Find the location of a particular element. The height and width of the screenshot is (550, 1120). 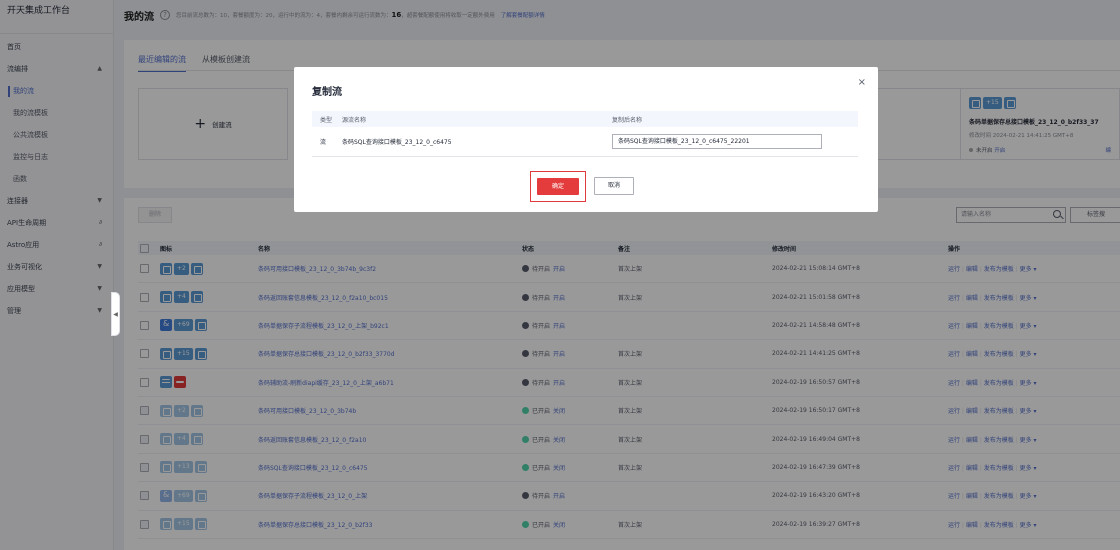

copy-name-cell: 条码SQL查询接口模板_23_12_0_c6475_22201 is located at coordinates (735, 141).